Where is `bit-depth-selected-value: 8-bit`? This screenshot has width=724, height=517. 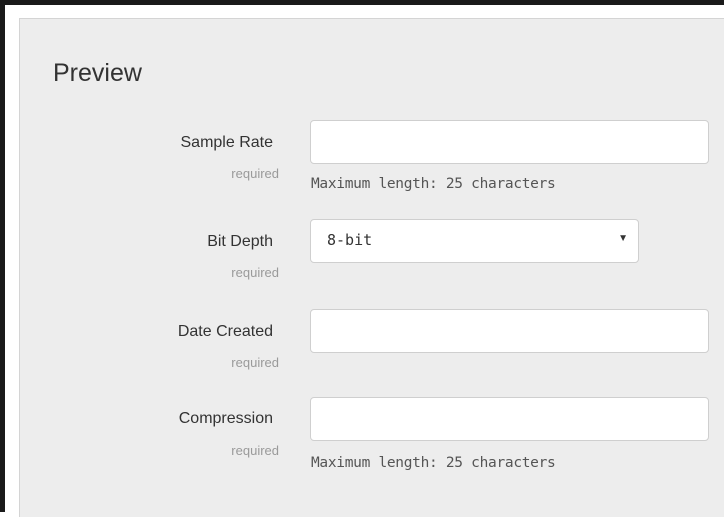 bit-depth-selected-value: 8-bit is located at coordinates (350, 240).